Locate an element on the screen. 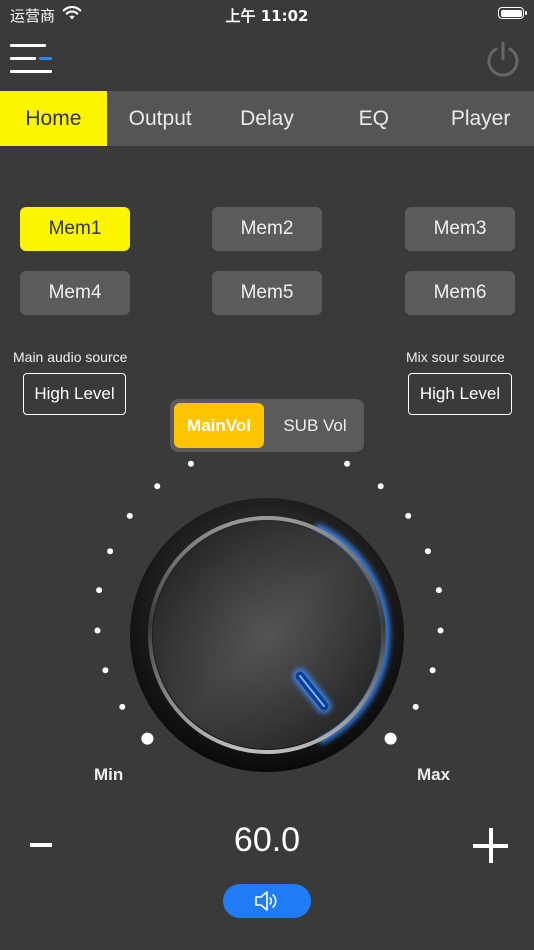 The height and width of the screenshot is (950, 534). tab-bar: Home Output Delay EQ Player is located at coordinates (267, 118).